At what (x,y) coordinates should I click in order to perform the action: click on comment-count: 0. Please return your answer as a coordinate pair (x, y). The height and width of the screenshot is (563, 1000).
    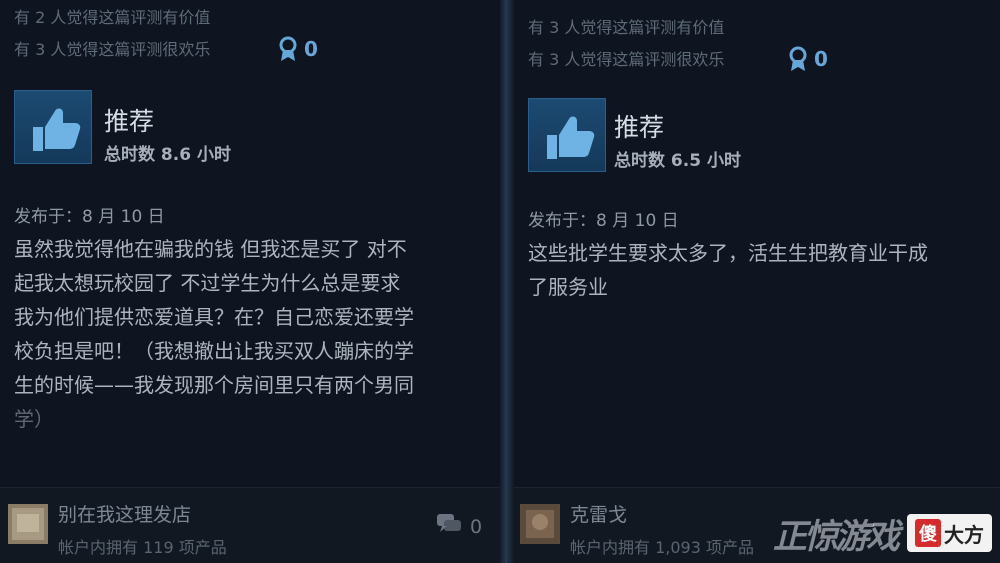
    Looking at the image, I should click on (476, 526).